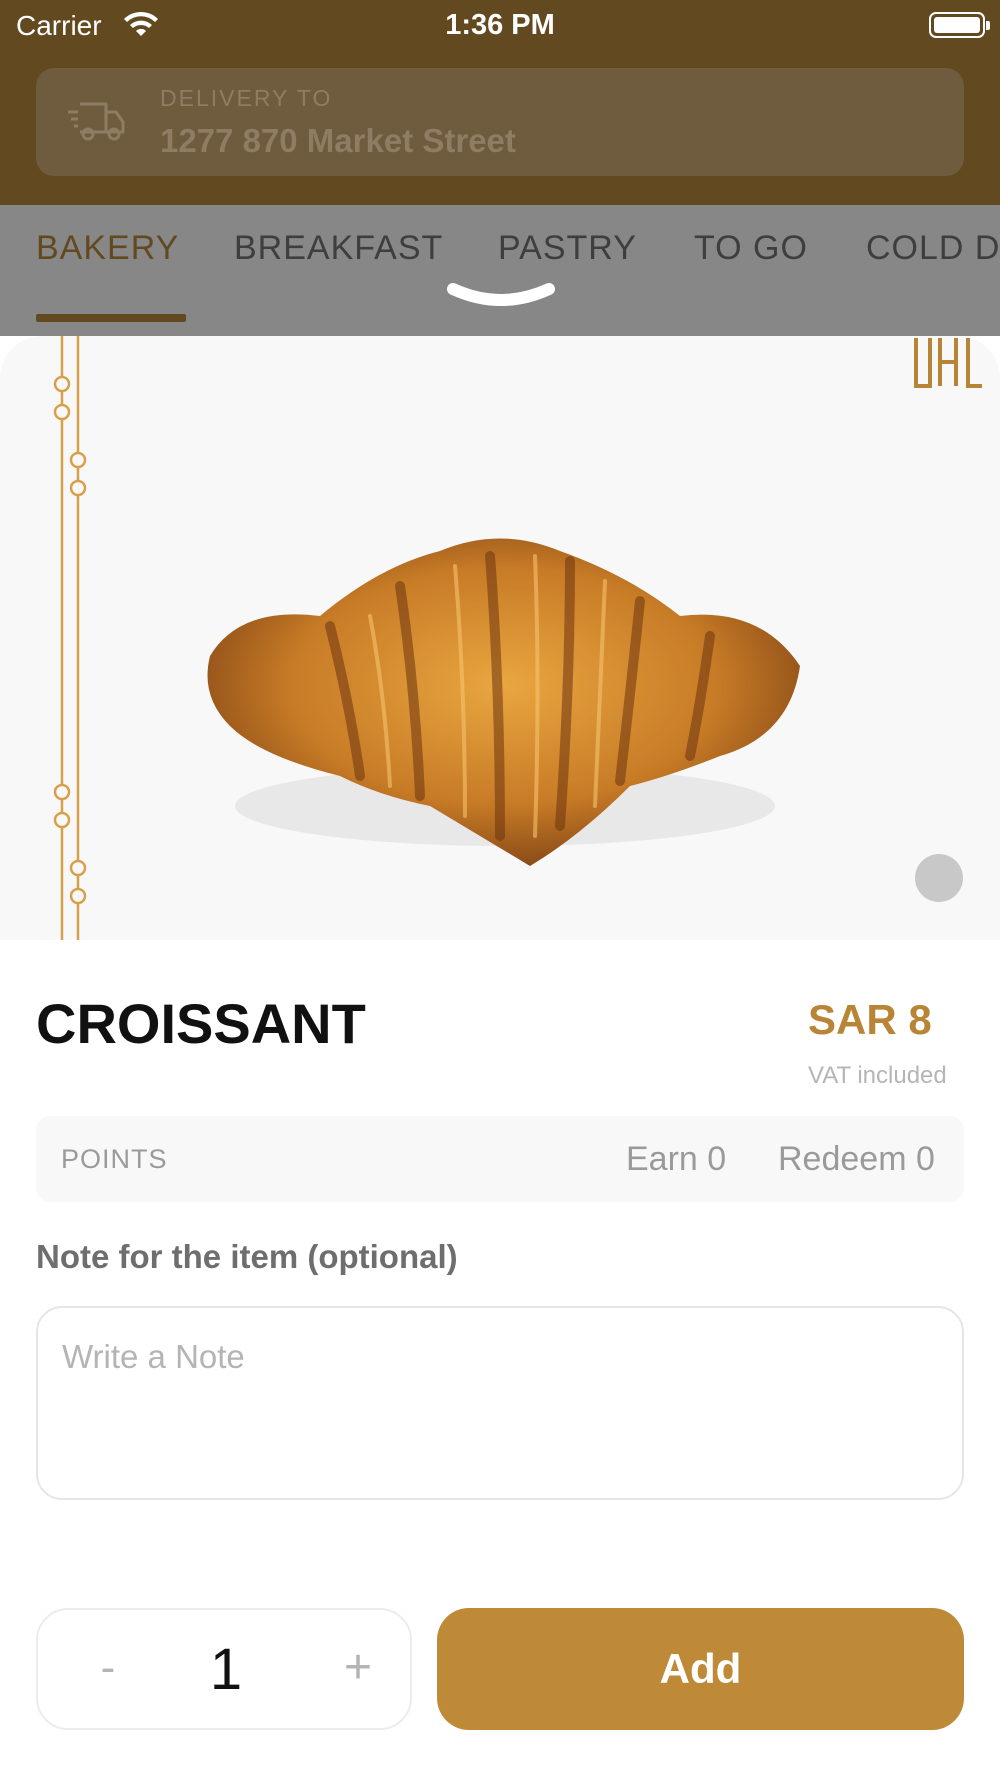  Describe the element at coordinates (856, 1159) in the screenshot. I see `points-redeem: Redeem 0` at that location.